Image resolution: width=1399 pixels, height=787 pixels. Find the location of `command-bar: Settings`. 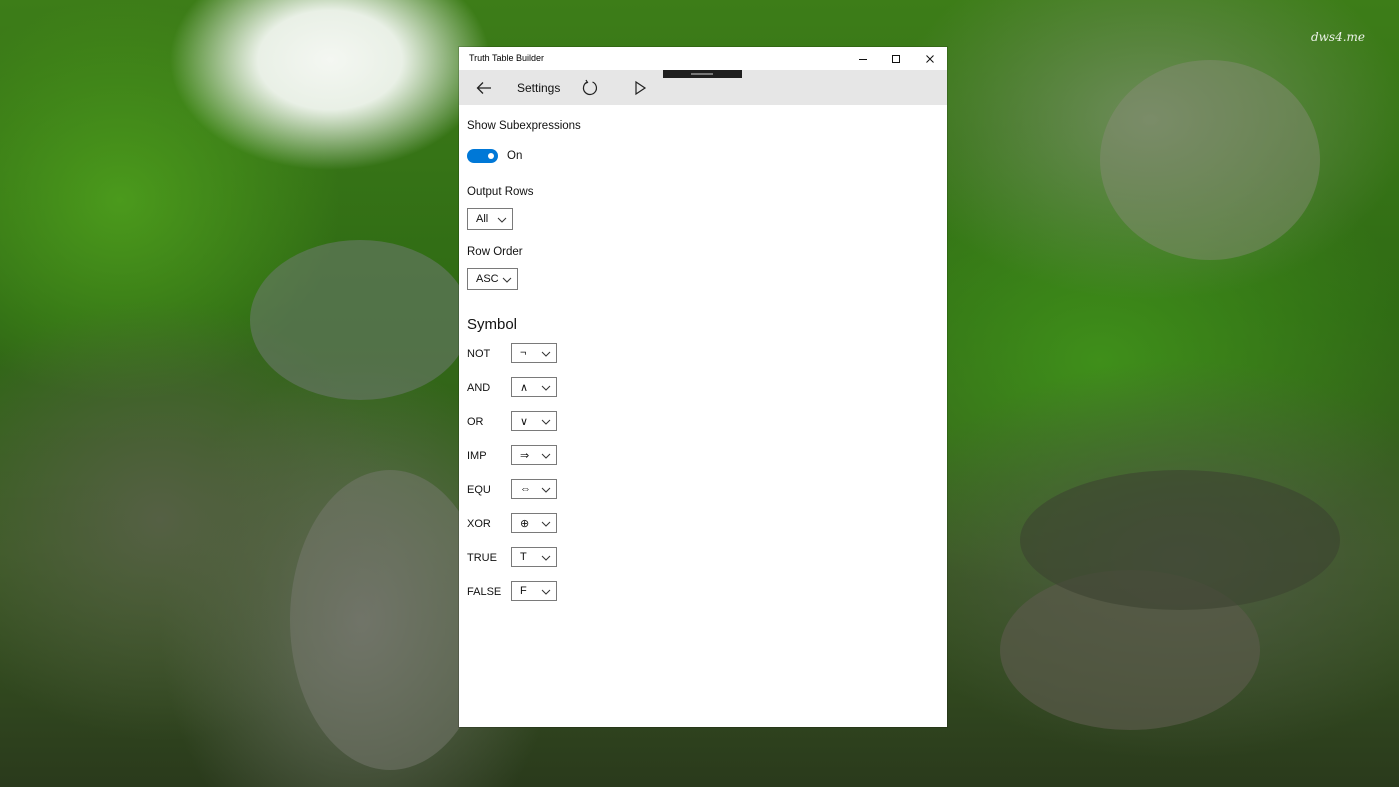

command-bar: Settings is located at coordinates (703, 87).